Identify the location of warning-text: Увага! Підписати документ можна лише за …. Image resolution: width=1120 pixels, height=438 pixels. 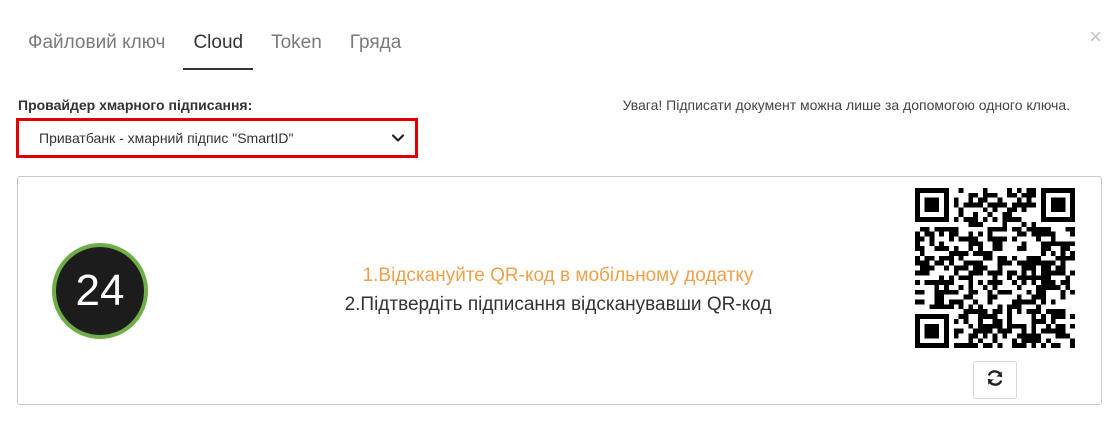
(846, 105).